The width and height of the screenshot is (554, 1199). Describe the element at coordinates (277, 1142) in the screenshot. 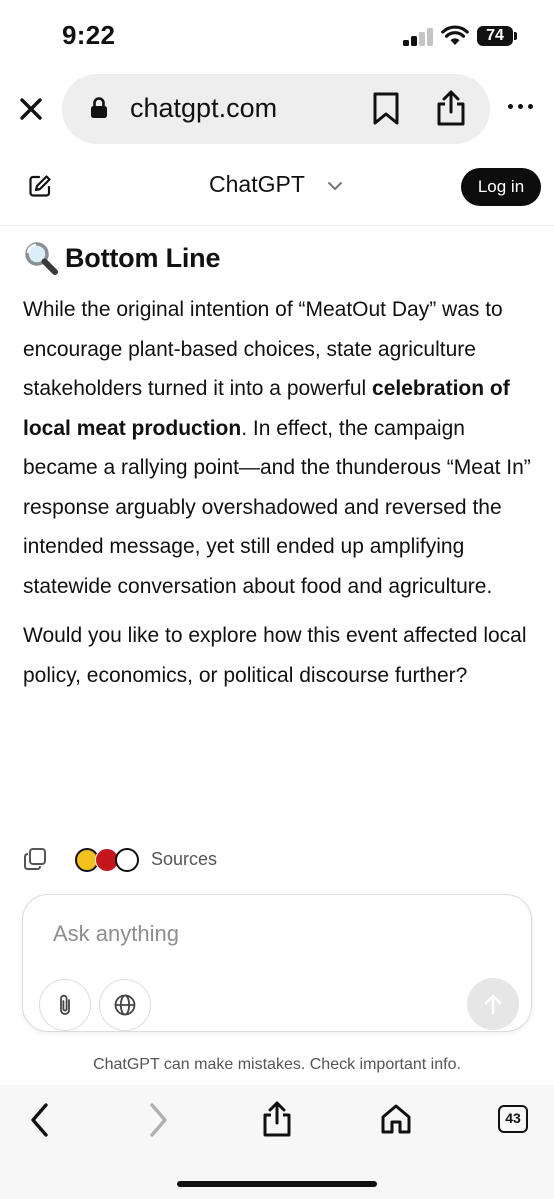

I see `browser-toolbar: 43` at that location.